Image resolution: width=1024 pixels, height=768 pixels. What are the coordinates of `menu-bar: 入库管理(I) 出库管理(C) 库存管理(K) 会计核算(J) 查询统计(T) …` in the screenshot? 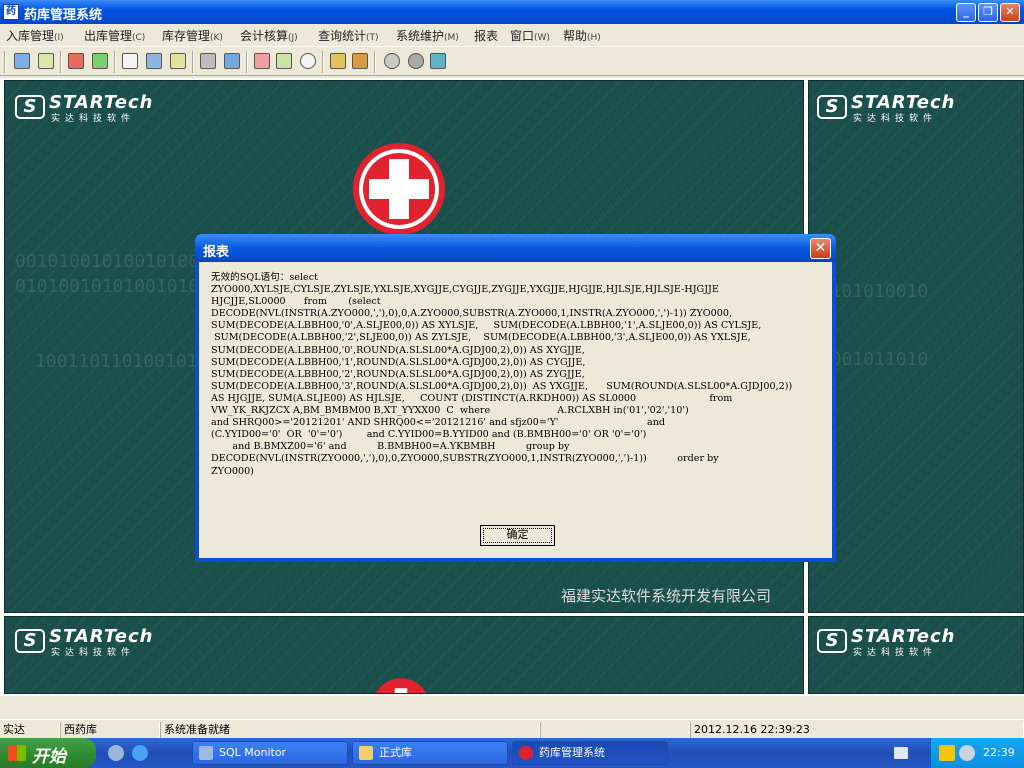 It's located at (512, 34).